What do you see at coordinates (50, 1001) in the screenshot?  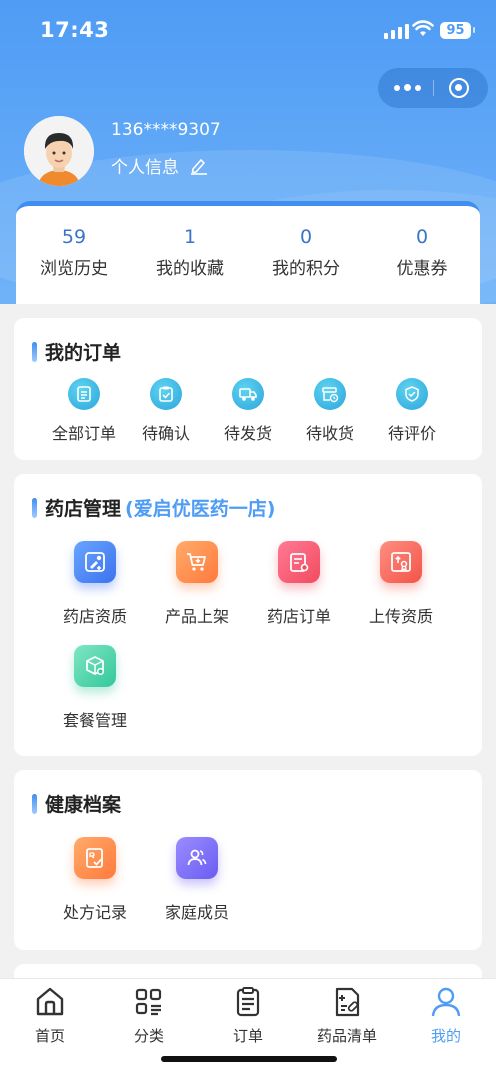 I see `home-icon` at bounding box center [50, 1001].